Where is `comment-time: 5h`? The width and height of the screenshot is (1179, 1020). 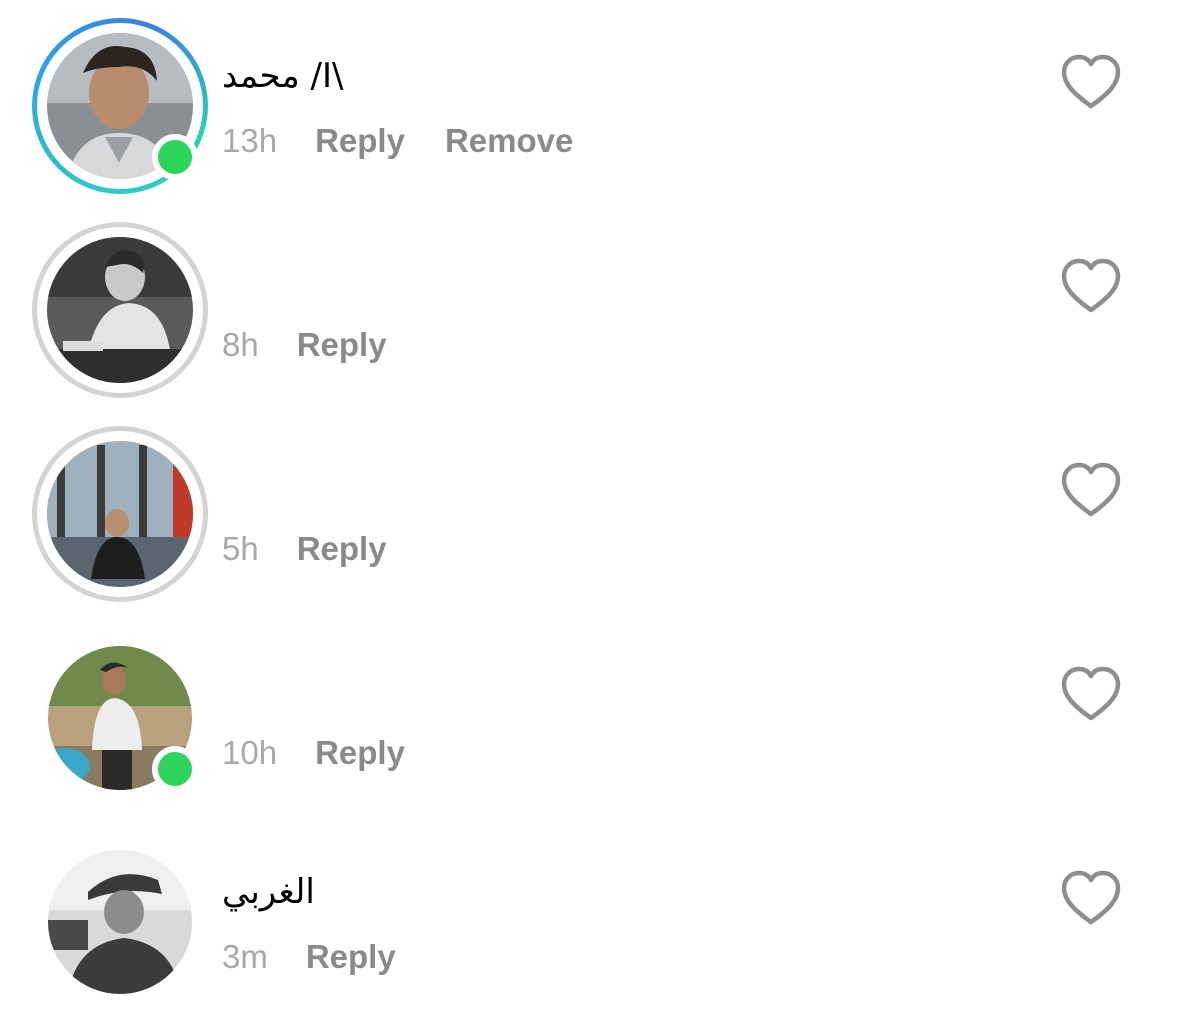 comment-time: 5h is located at coordinates (240, 548).